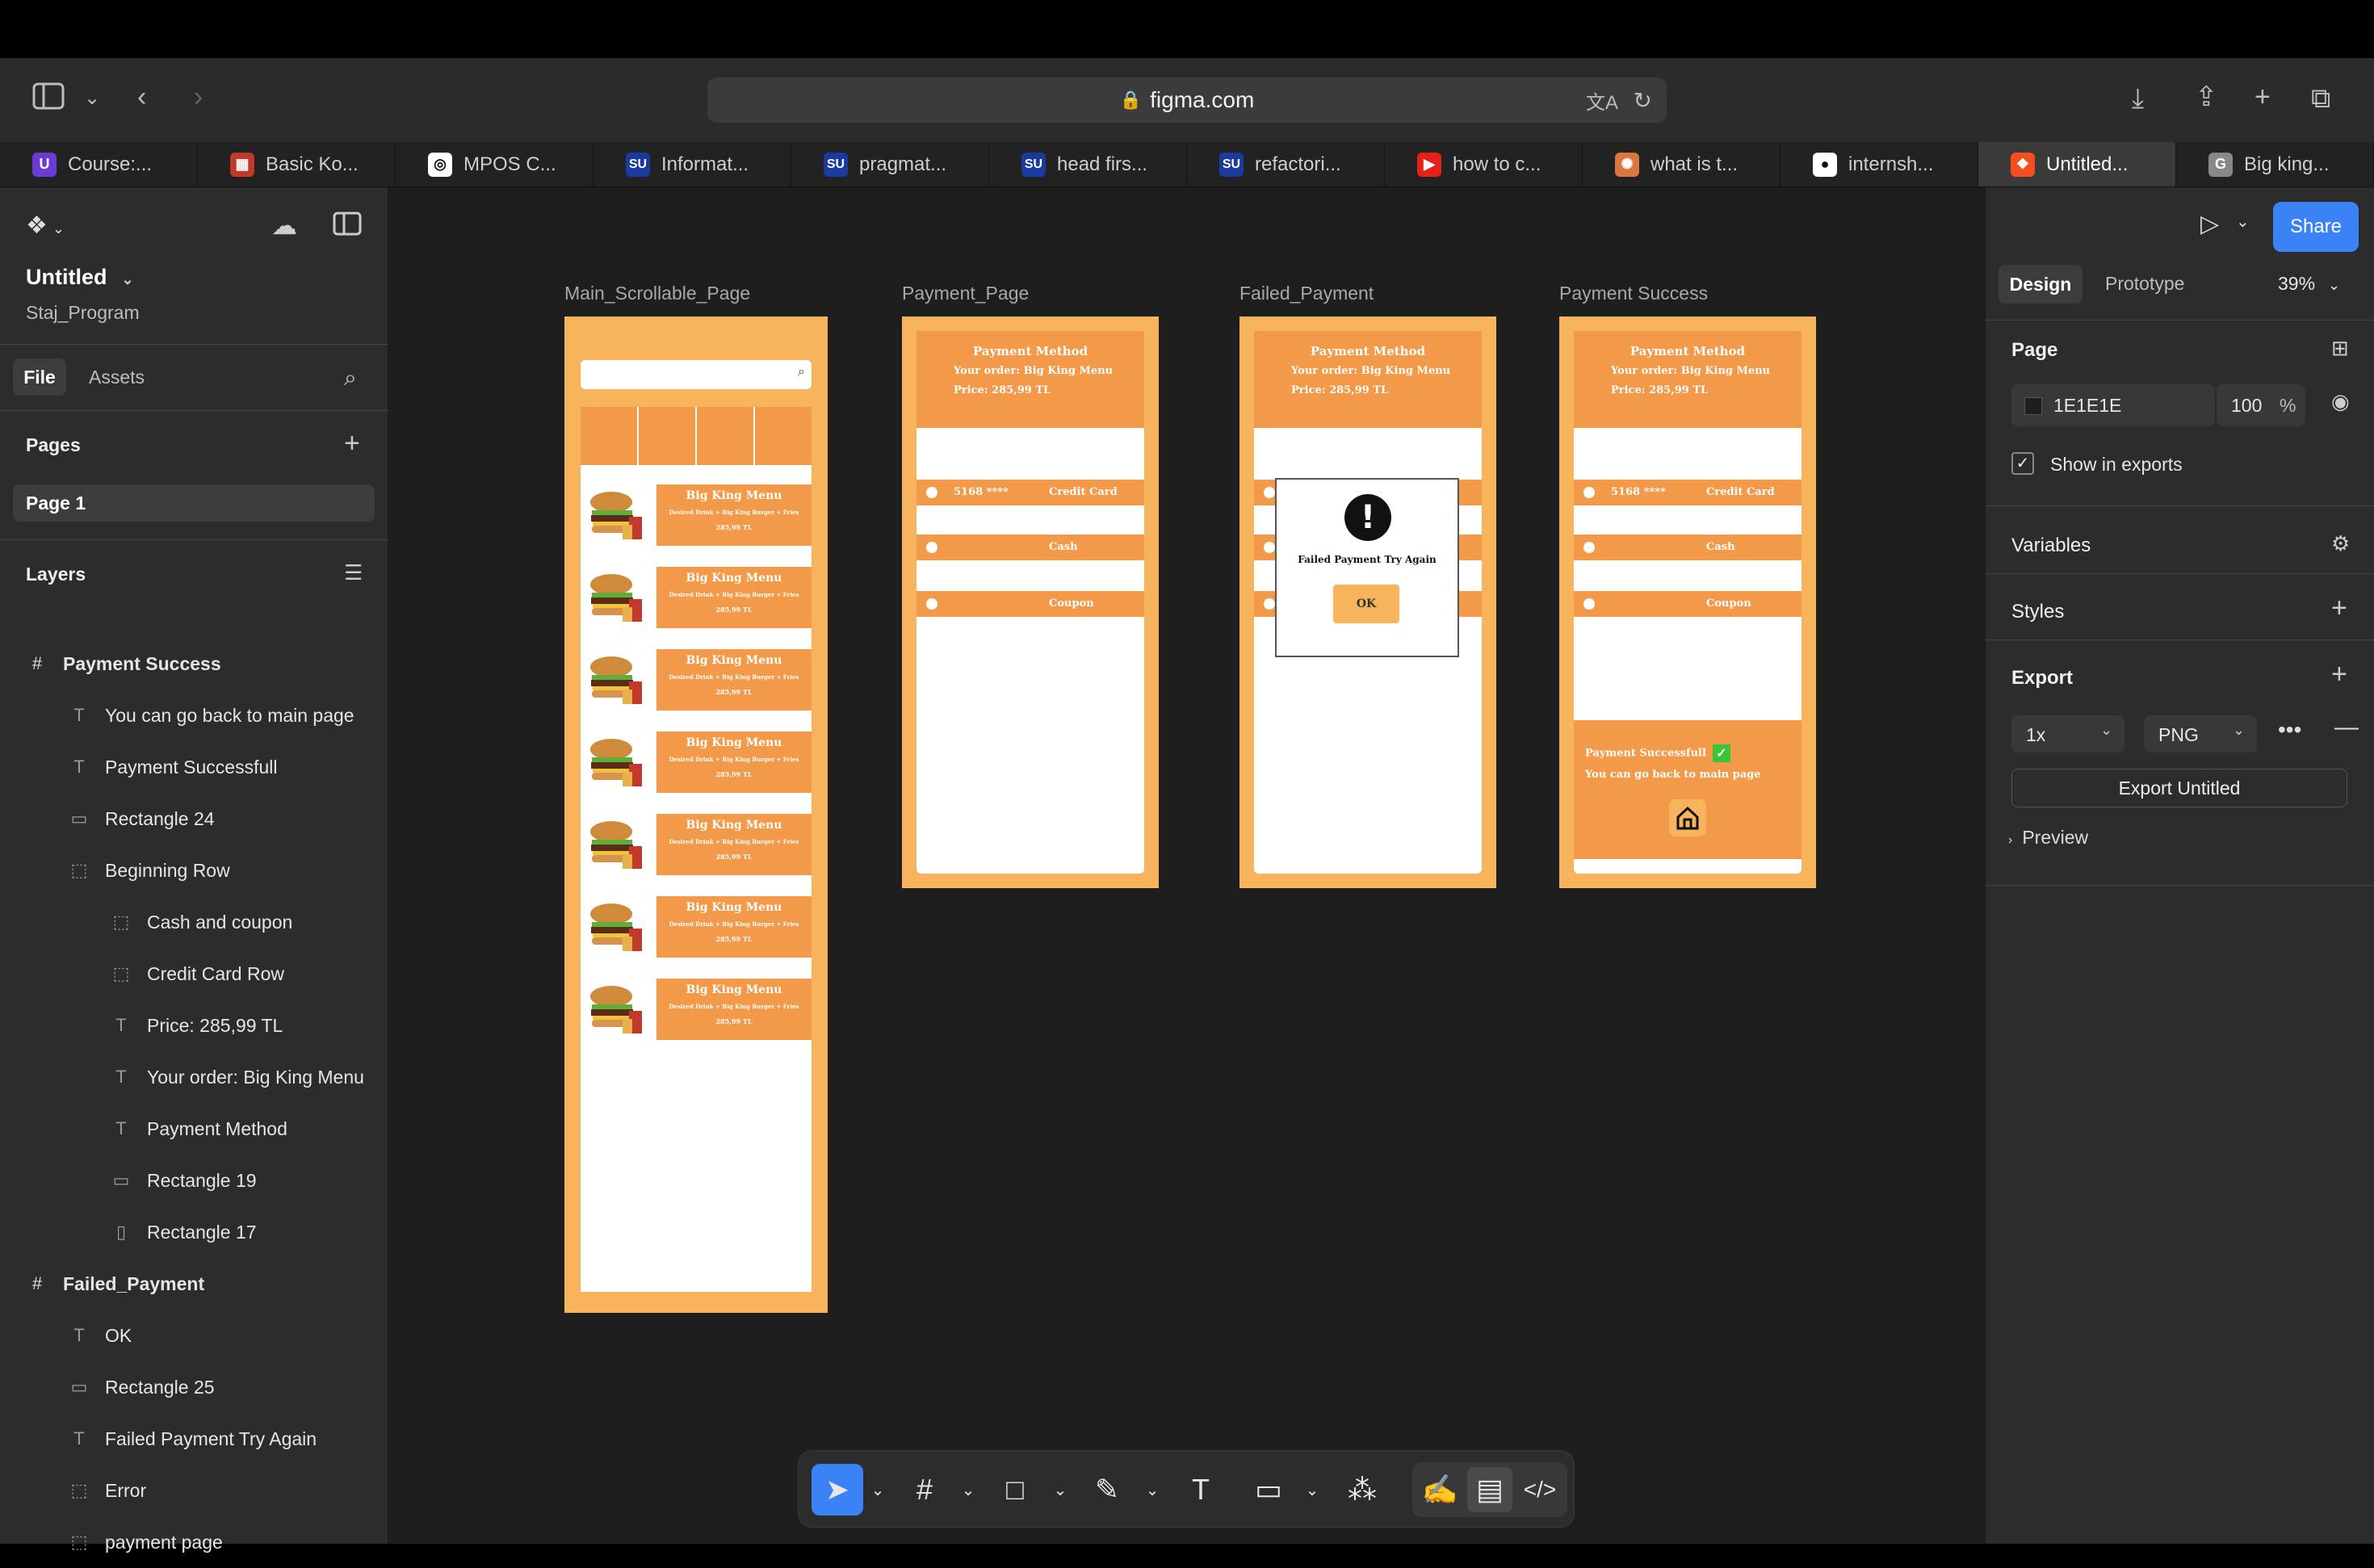 This screenshot has height=1568, width=2374. Describe the element at coordinates (2206, 97) in the screenshot. I see `share-icon: ⇪` at that location.